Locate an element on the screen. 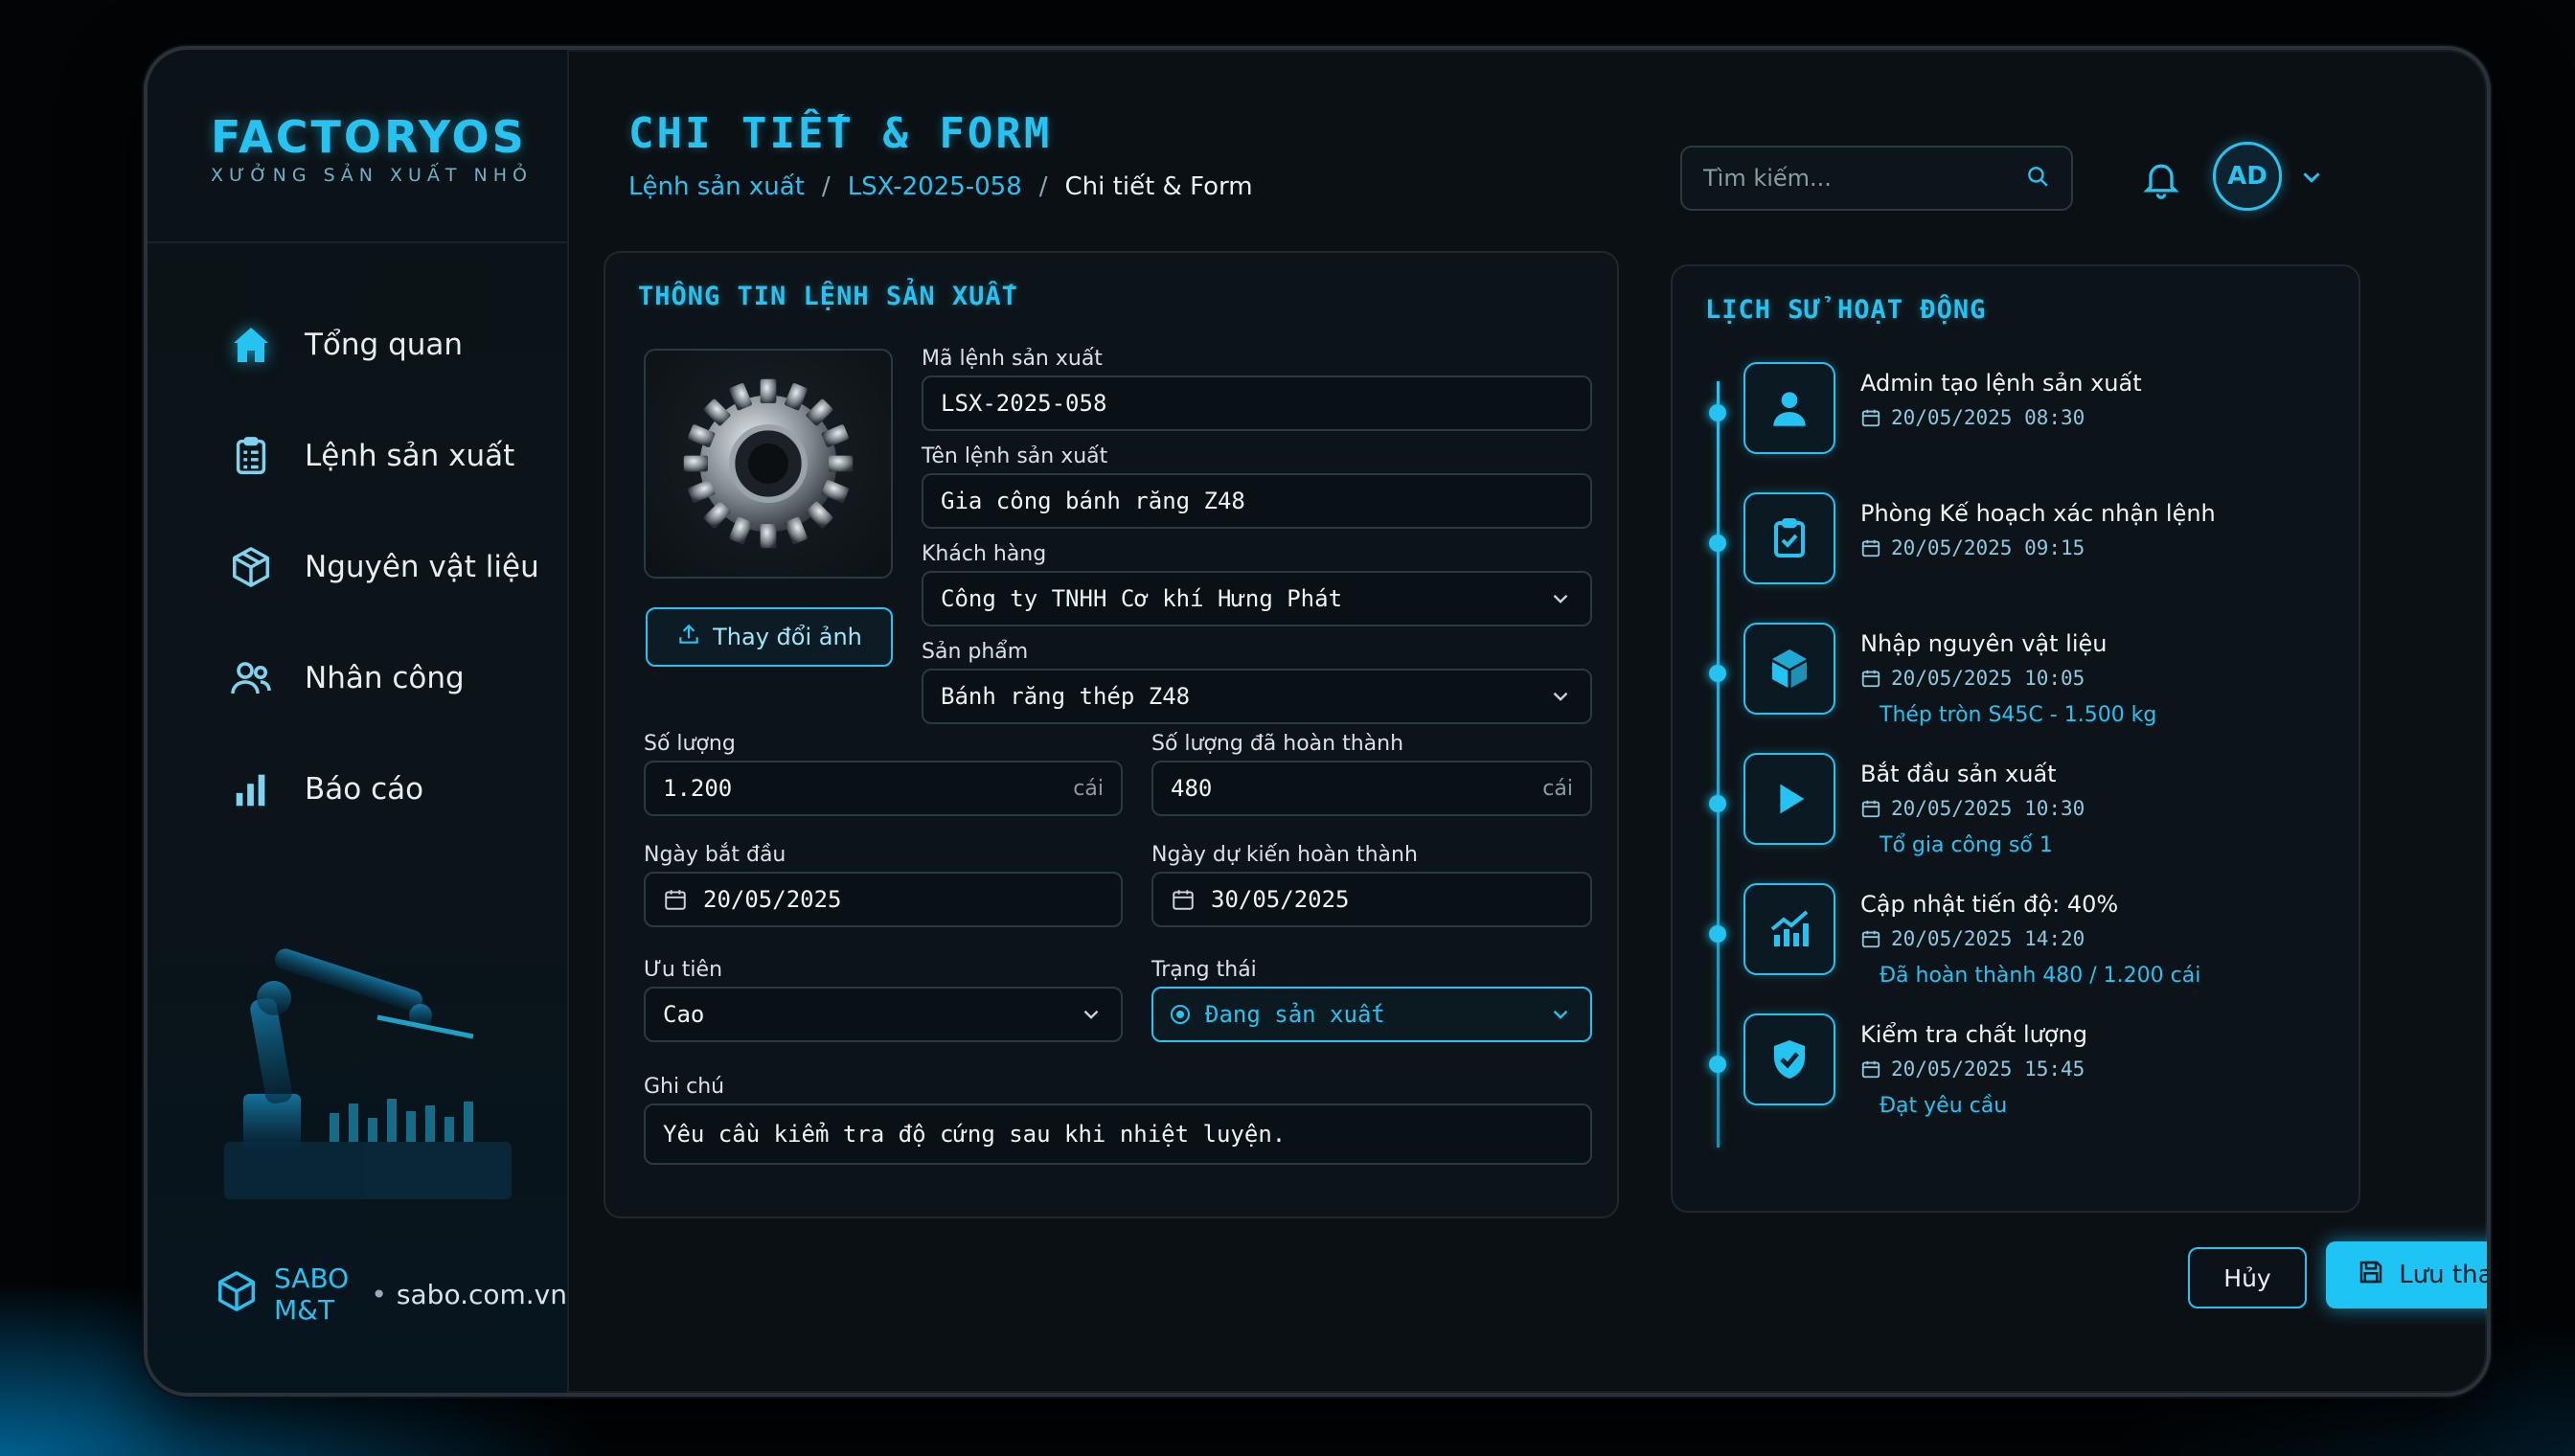 The height and width of the screenshot is (1456, 2575). sidebar-item-workers: Nhân công is located at coordinates (381, 678).